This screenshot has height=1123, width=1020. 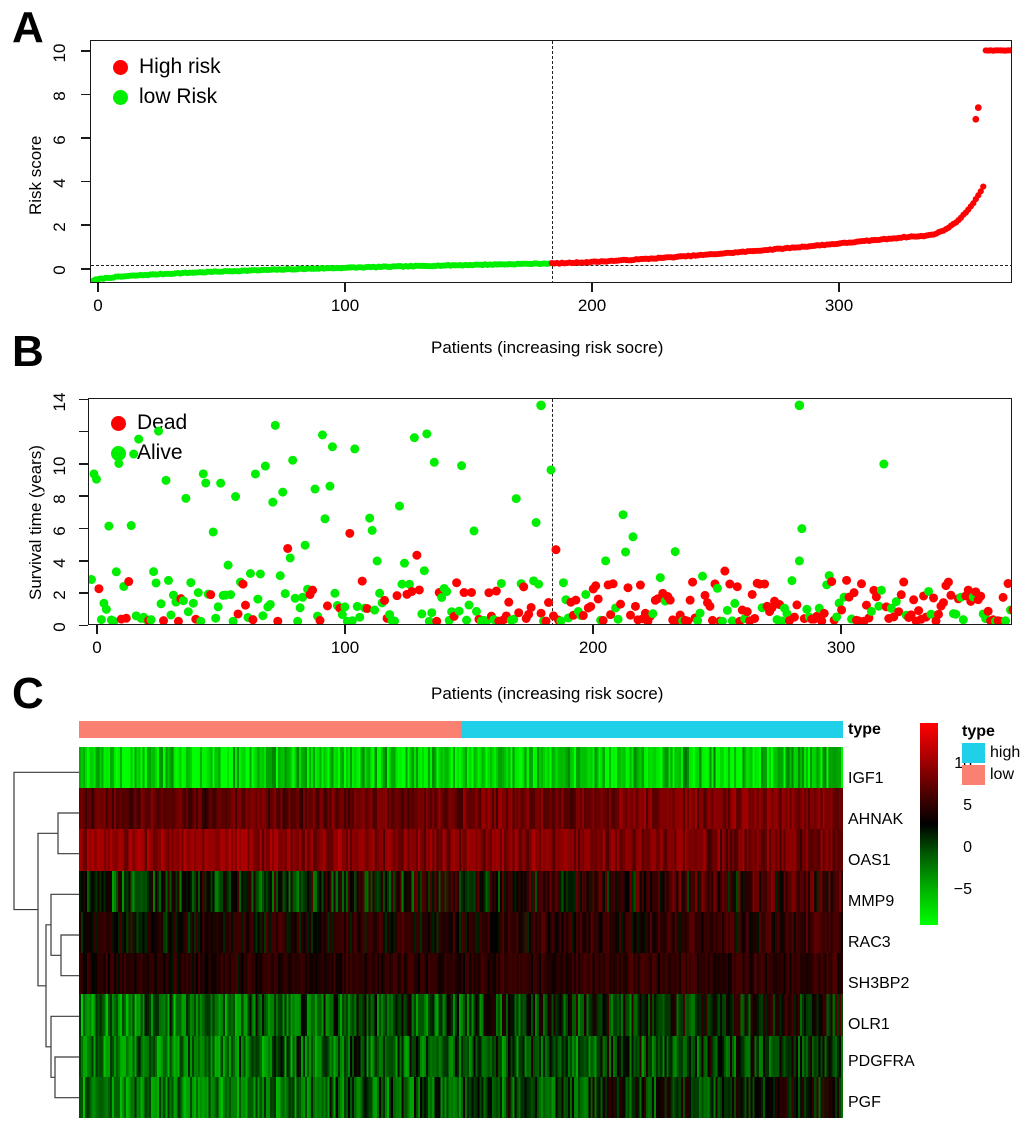 I want to click on panel-a-ytick-2: 2, so click(x=59, y=227).